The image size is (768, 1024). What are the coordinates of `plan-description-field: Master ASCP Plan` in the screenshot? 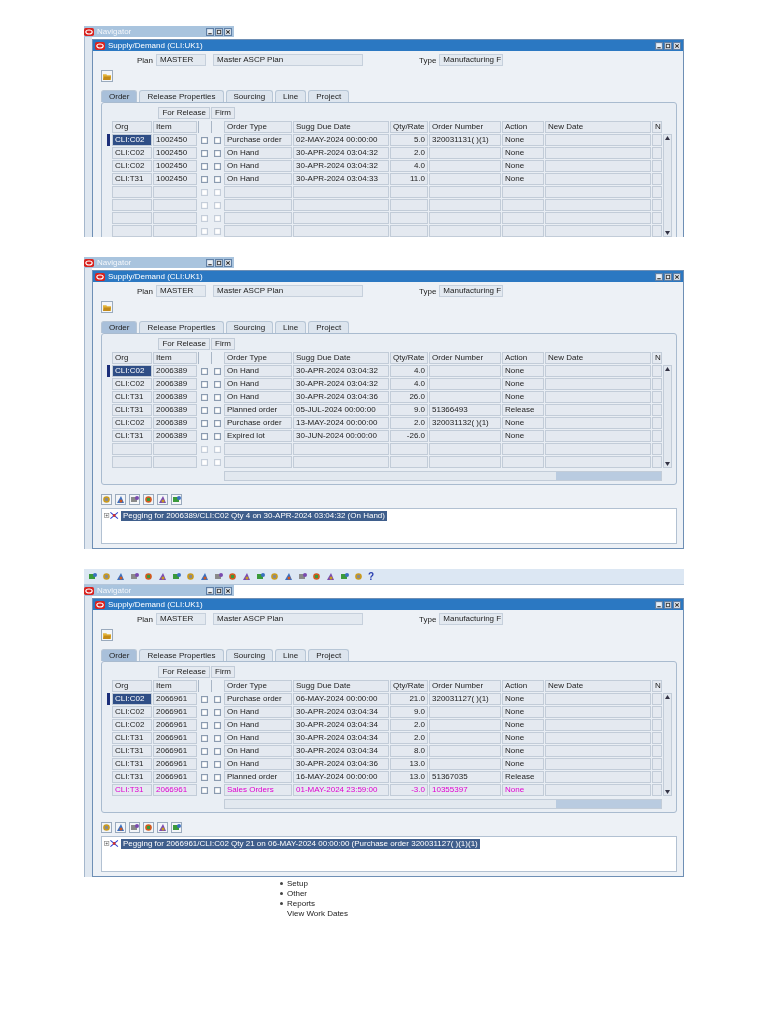 It's located at (288, 619).